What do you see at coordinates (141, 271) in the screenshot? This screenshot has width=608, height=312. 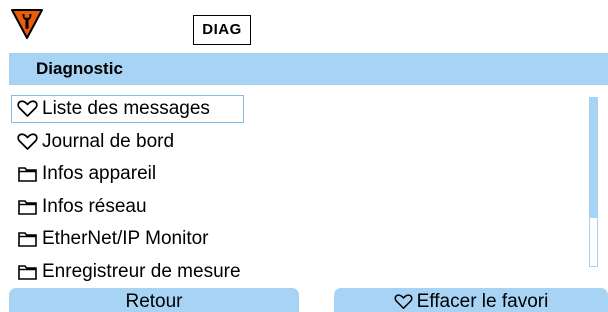 I see `menu-item-label: Enregistreur de mesure` at bounding box center [141, 271].